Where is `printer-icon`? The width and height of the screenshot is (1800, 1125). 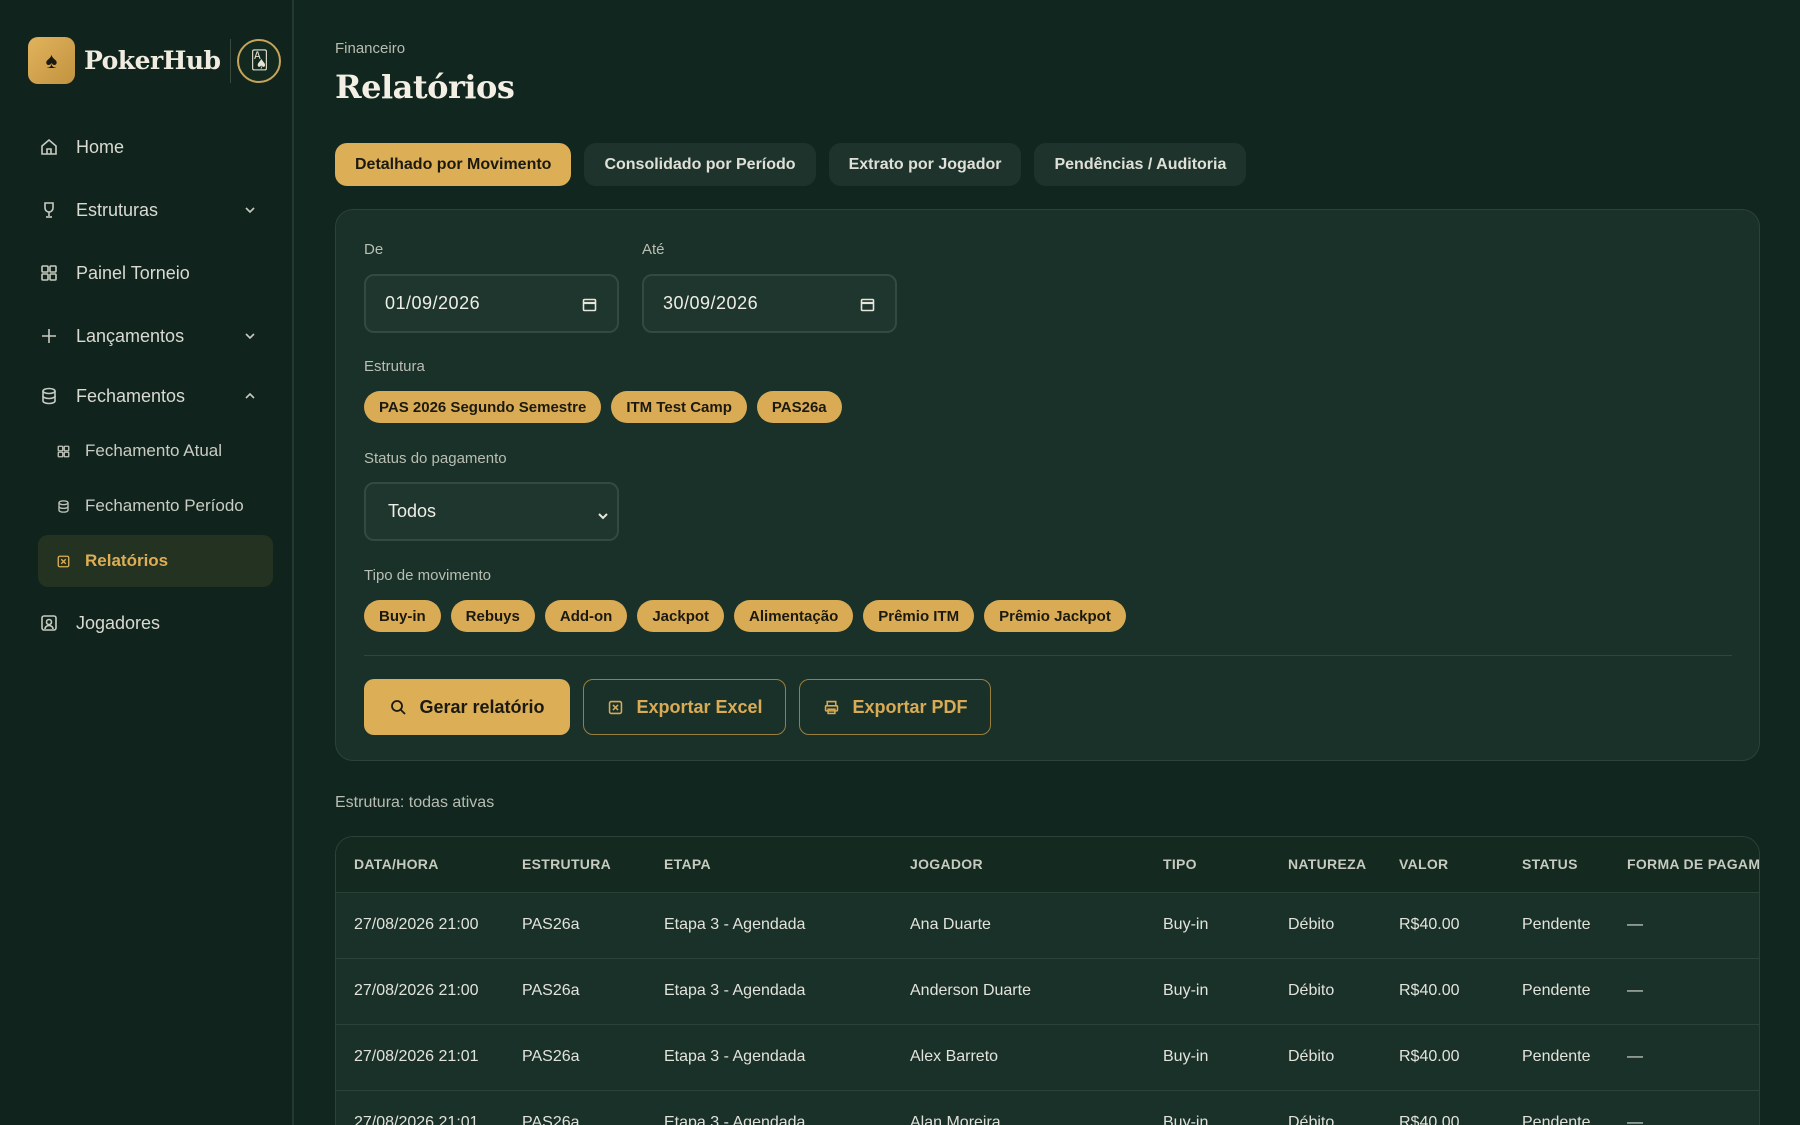
printer-icon is located at coordinates (831, 707).